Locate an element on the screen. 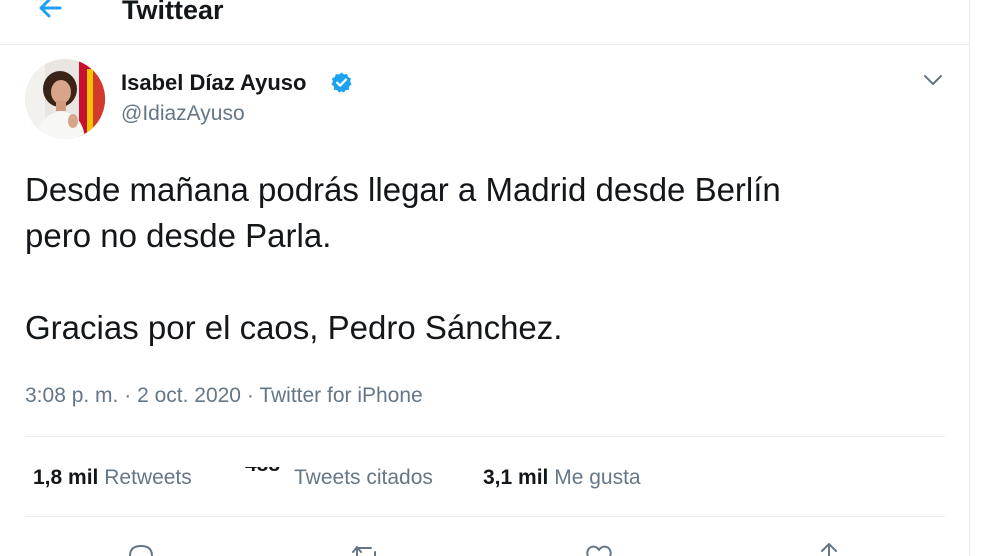 This screenshot has height=556, width=990. page-title: Twittear is located at coordinates (173, 12).